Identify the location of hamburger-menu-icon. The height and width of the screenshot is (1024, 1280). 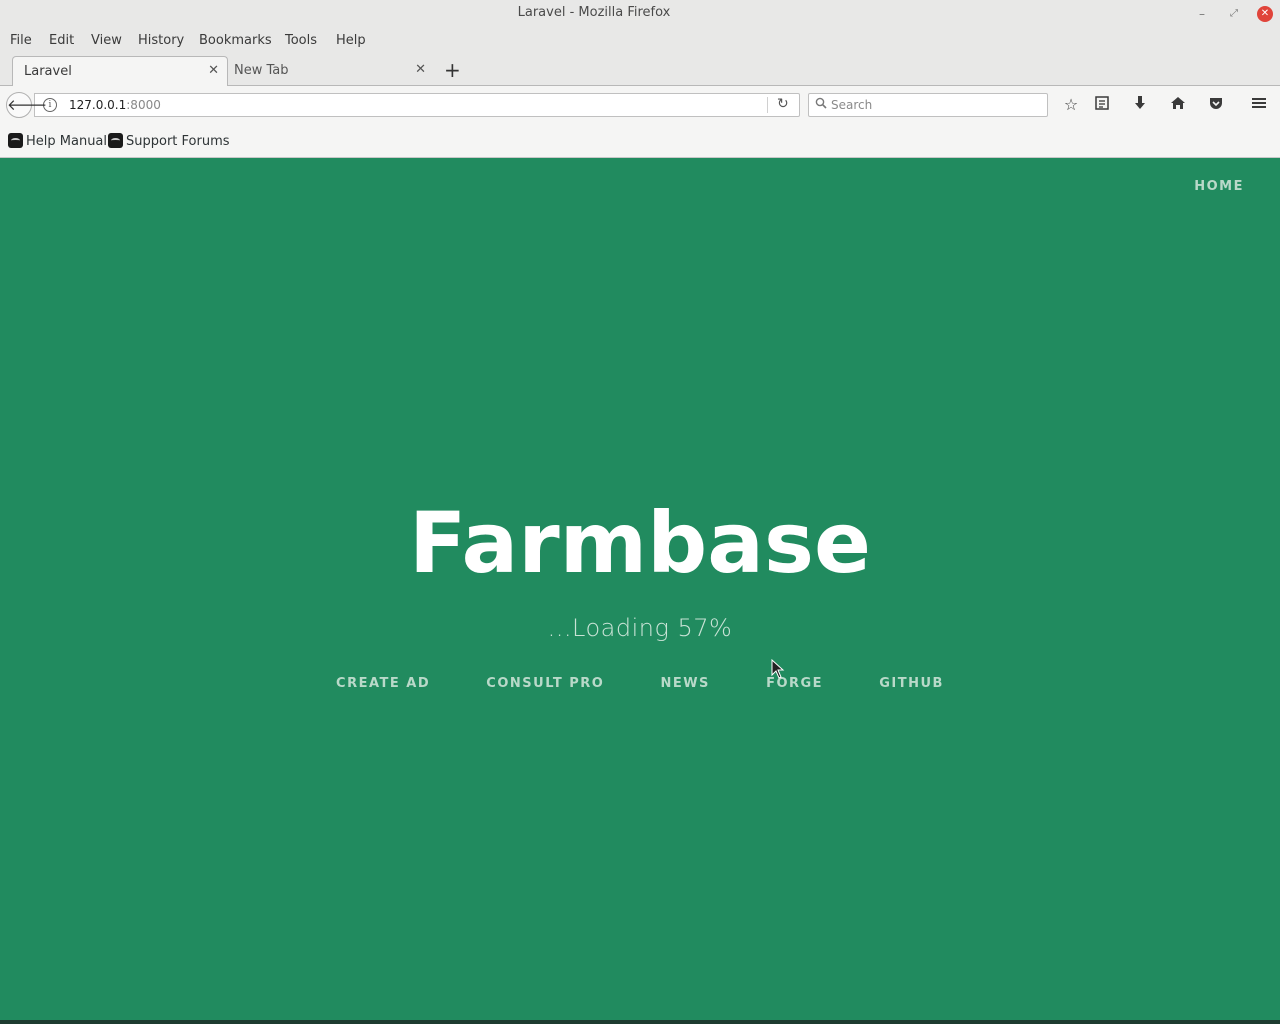
(1259, 105).